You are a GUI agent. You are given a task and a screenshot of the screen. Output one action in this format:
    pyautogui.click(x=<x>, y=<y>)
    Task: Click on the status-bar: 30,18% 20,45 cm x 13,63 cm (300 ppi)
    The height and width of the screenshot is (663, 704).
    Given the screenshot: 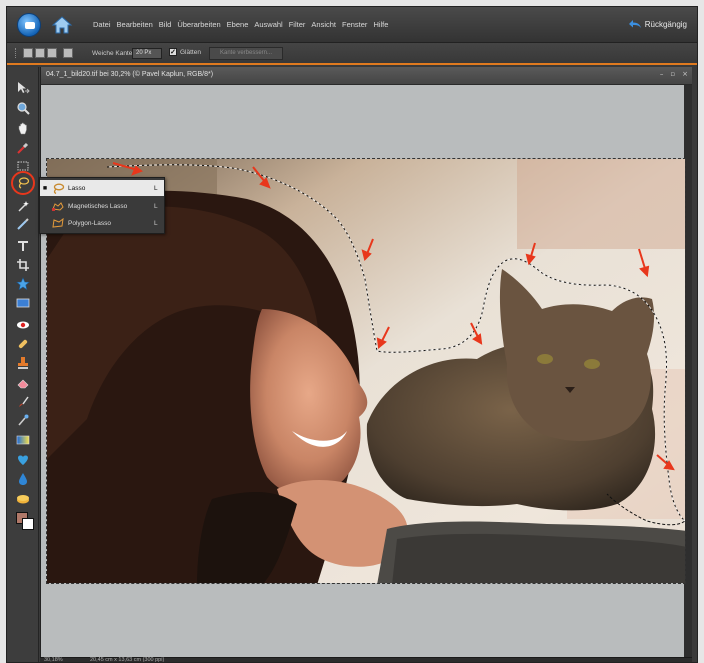 What is the action you would take?
    pyautogui.click(x=366, y=660)
    